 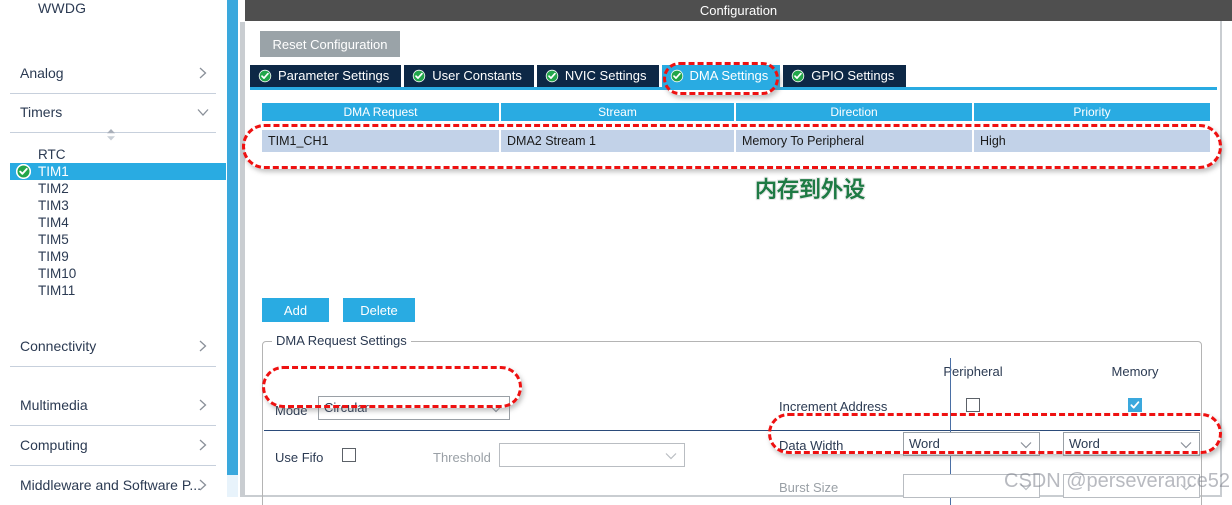 I want to click on column-header-stream: Stream, so click(x=618, y=112).